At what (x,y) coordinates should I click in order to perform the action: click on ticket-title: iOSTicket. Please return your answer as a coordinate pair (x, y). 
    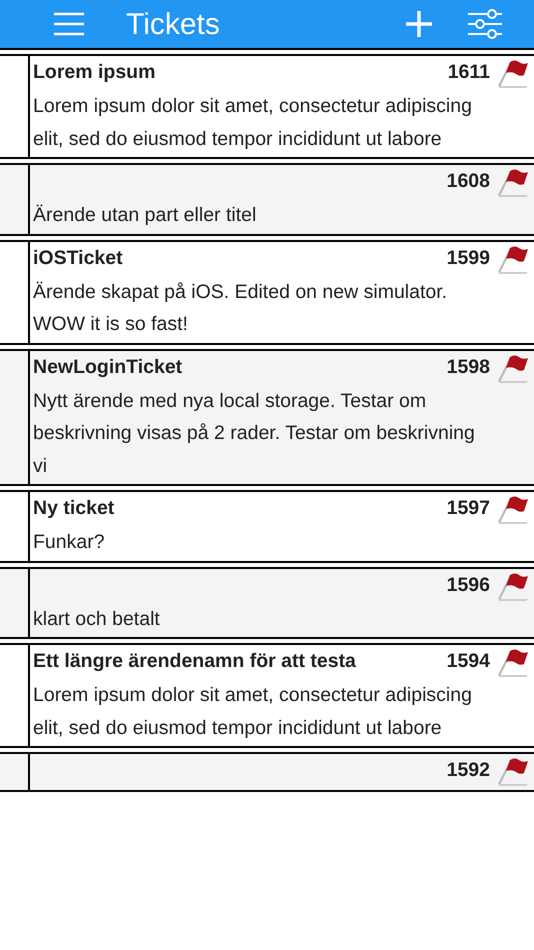
    Looking at the image, I should click on (78, 258).